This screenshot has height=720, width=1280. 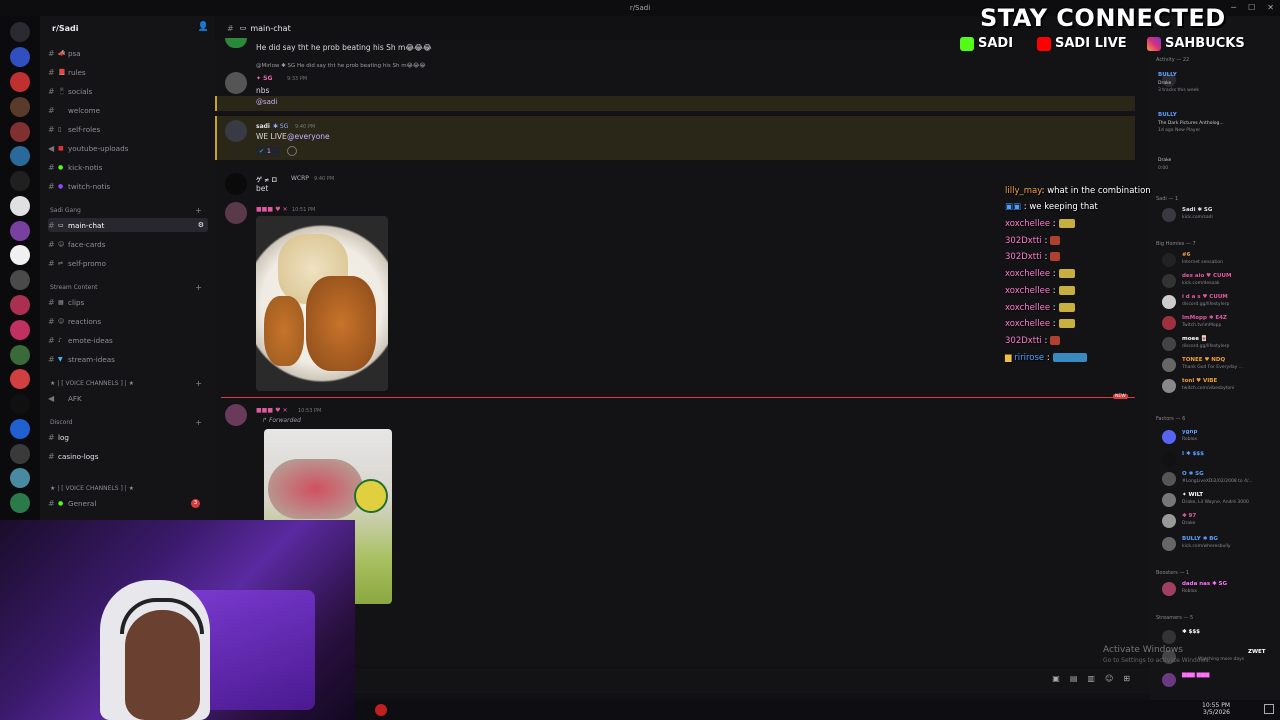 What do you see at coordinates (128, 91) in the screenshot?
I see `channel-socials: # 📱 socials` at bounding box center [128, 91].